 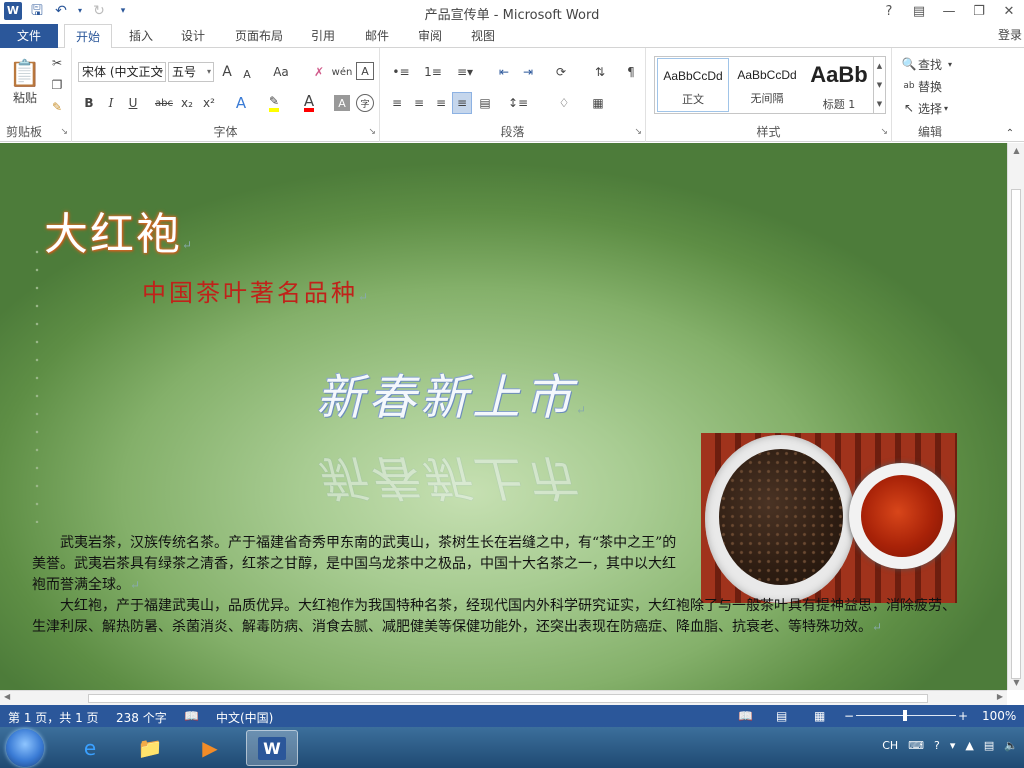 What do you see at coordinates (441, 103) in the screenshot?
I see `align-right-icon: ≡` at bounding box center [441, 103].